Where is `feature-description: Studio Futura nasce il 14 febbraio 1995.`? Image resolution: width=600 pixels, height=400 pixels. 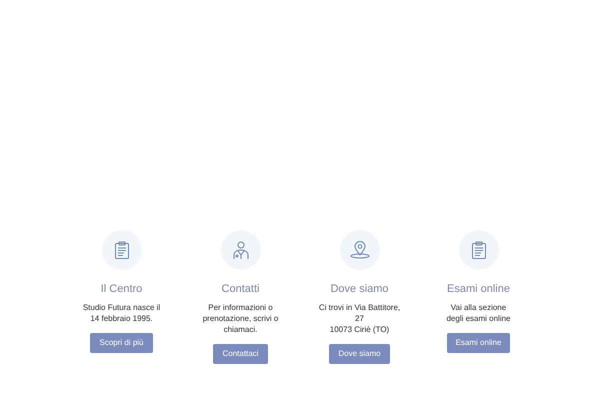
feature-description: Studio Futura nasce il 14 febbraio 1995. is located at coordinates (121, 313).